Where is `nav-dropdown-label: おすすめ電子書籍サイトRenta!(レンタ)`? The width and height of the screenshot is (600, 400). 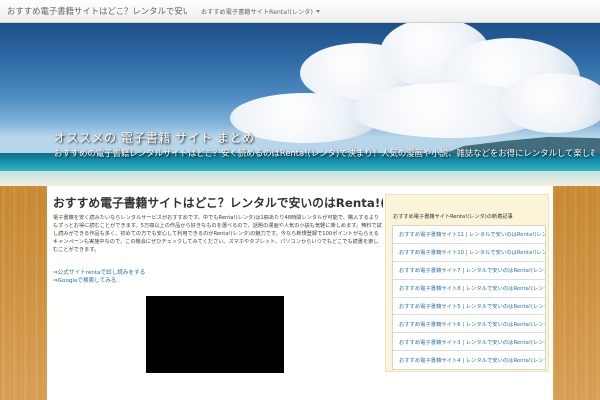
nav-dropdown-label: おすすめ電子書籍サイトRenta!(レンタ) is located at coordinates (257, 12).